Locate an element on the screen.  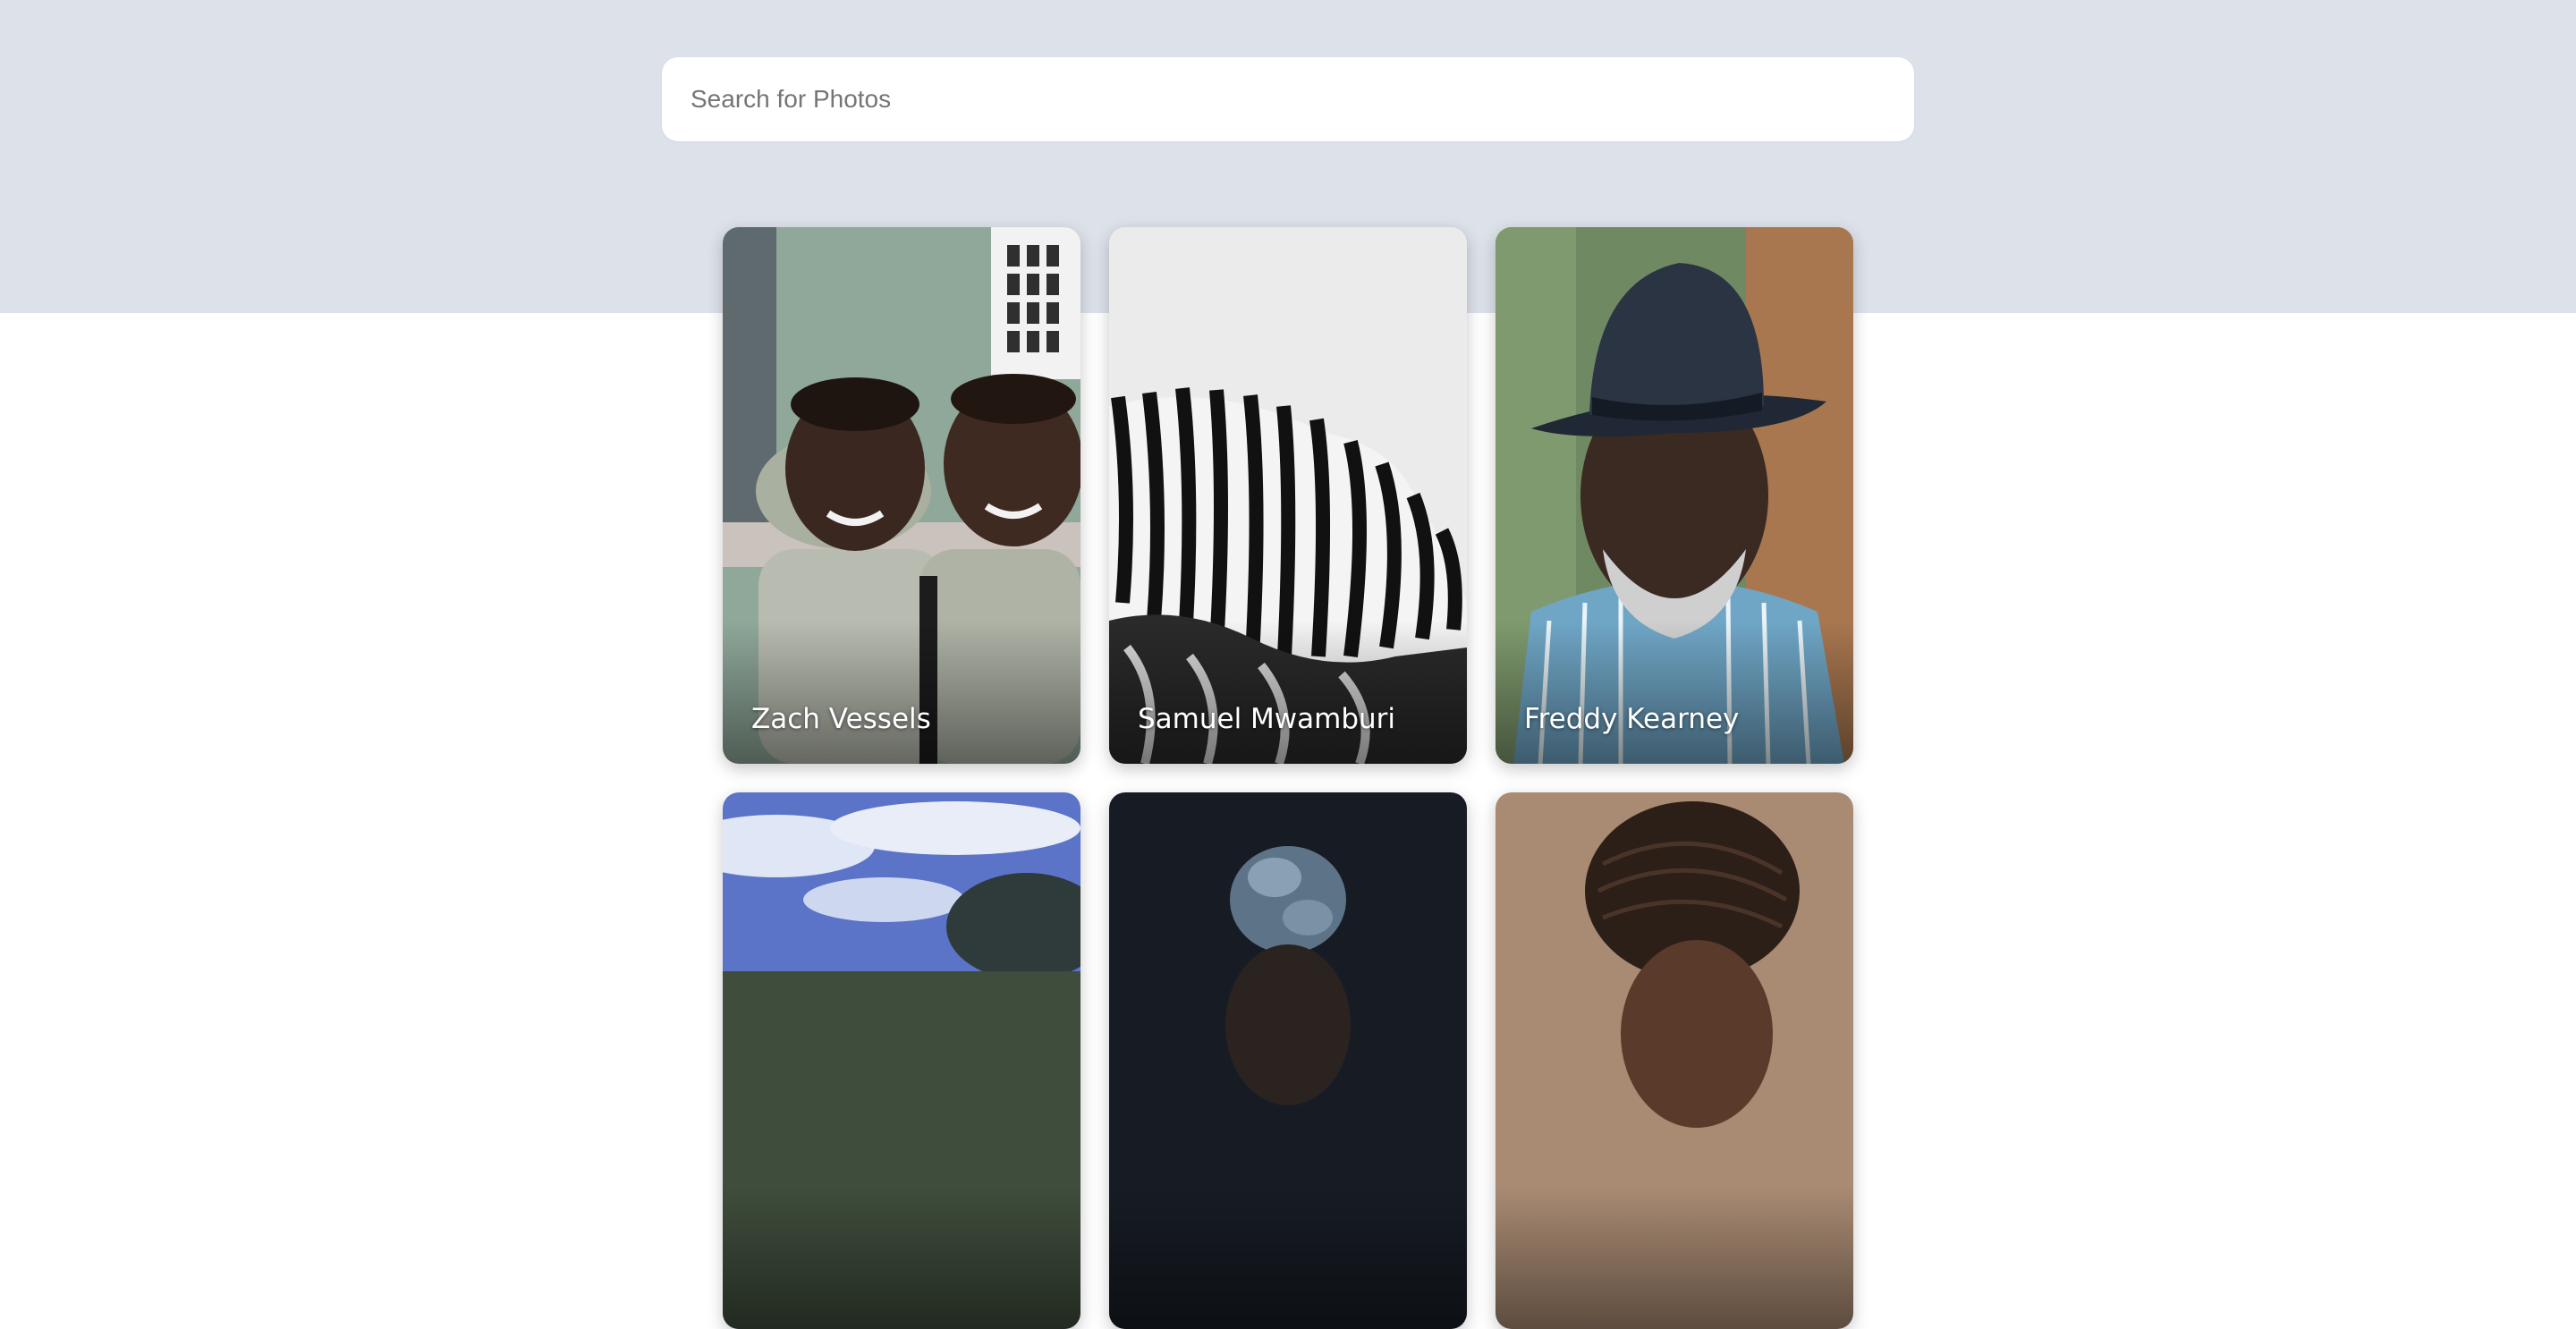
photographer-name: Zach Vessels is located at coordinates (841, 719).